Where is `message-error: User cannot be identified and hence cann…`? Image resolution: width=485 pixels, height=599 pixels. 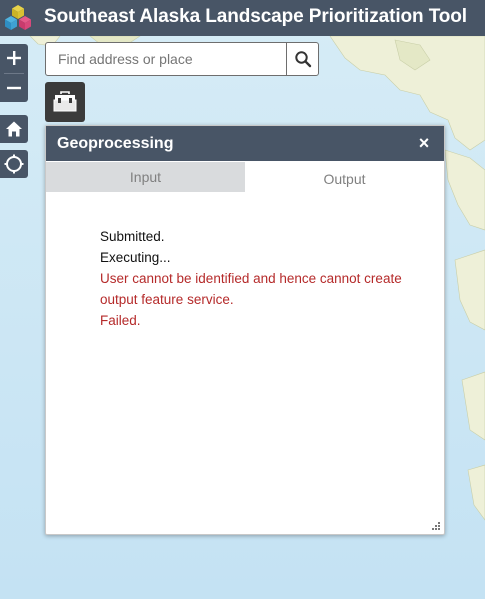 message-error: User cannot be identified and hence cann… is located at coordinates (251, 289).